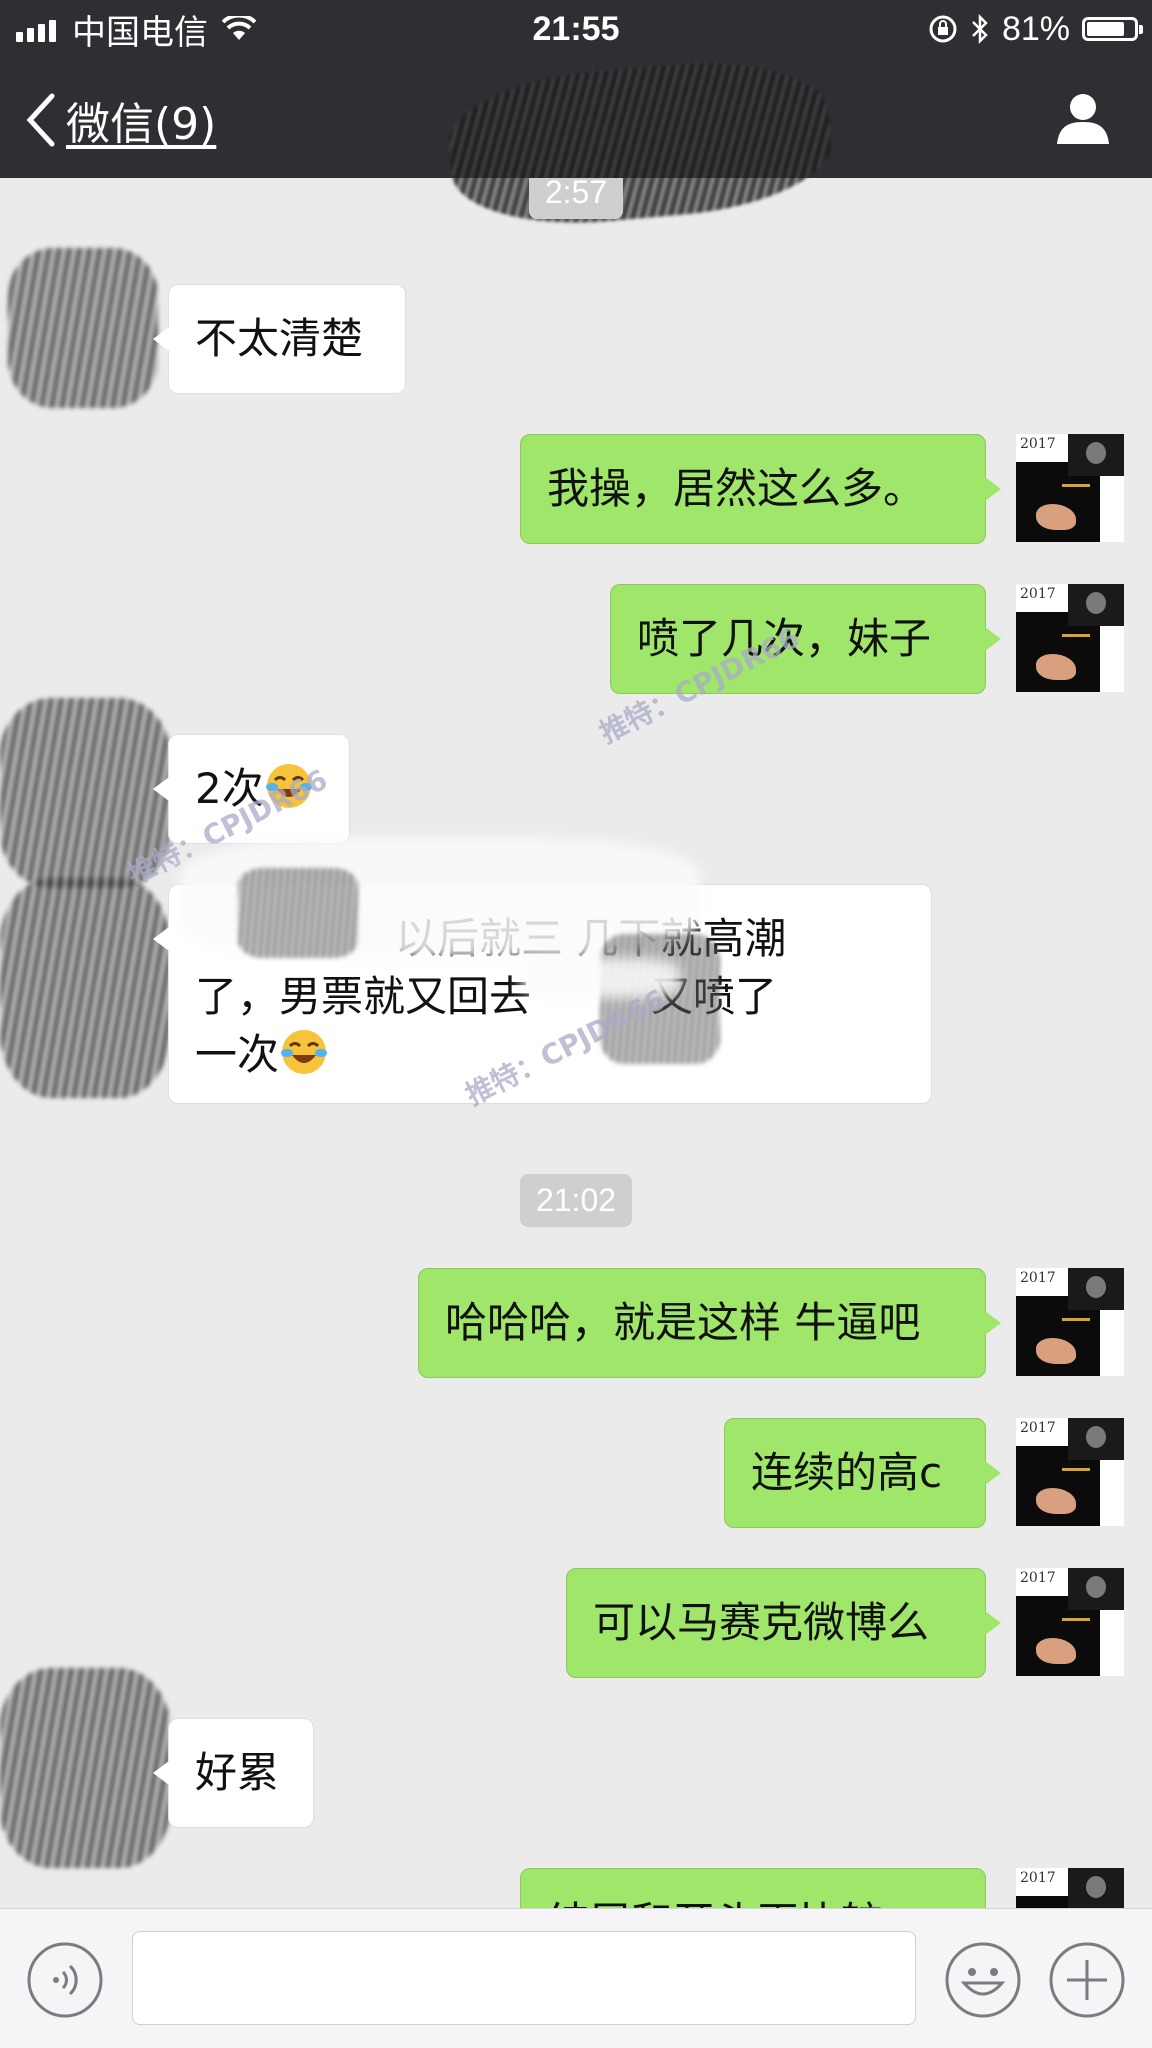  What do you see at coordinates (524, 1978) in the screenshot?
I see `message-input` at bounding box center [524, 1978].